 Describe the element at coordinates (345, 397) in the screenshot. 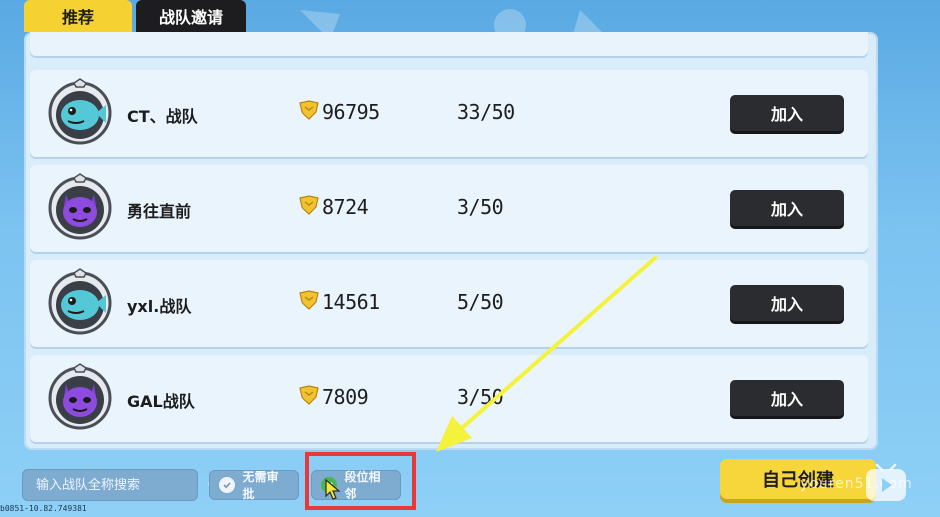

I see `score-value: 7809` at that location.